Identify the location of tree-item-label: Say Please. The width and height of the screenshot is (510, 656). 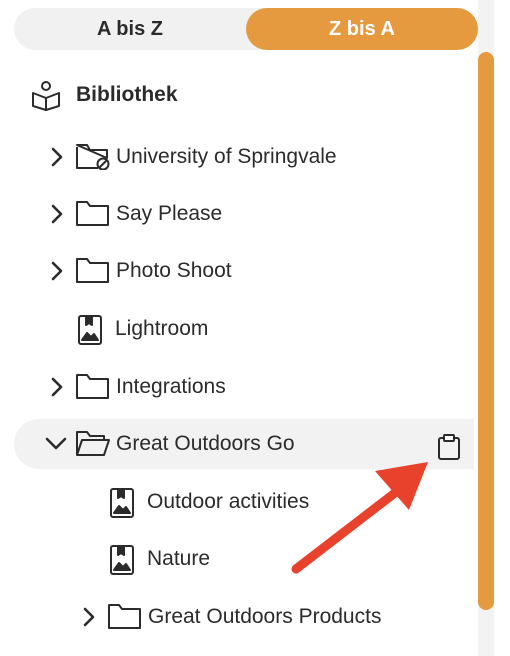
(169, 213).